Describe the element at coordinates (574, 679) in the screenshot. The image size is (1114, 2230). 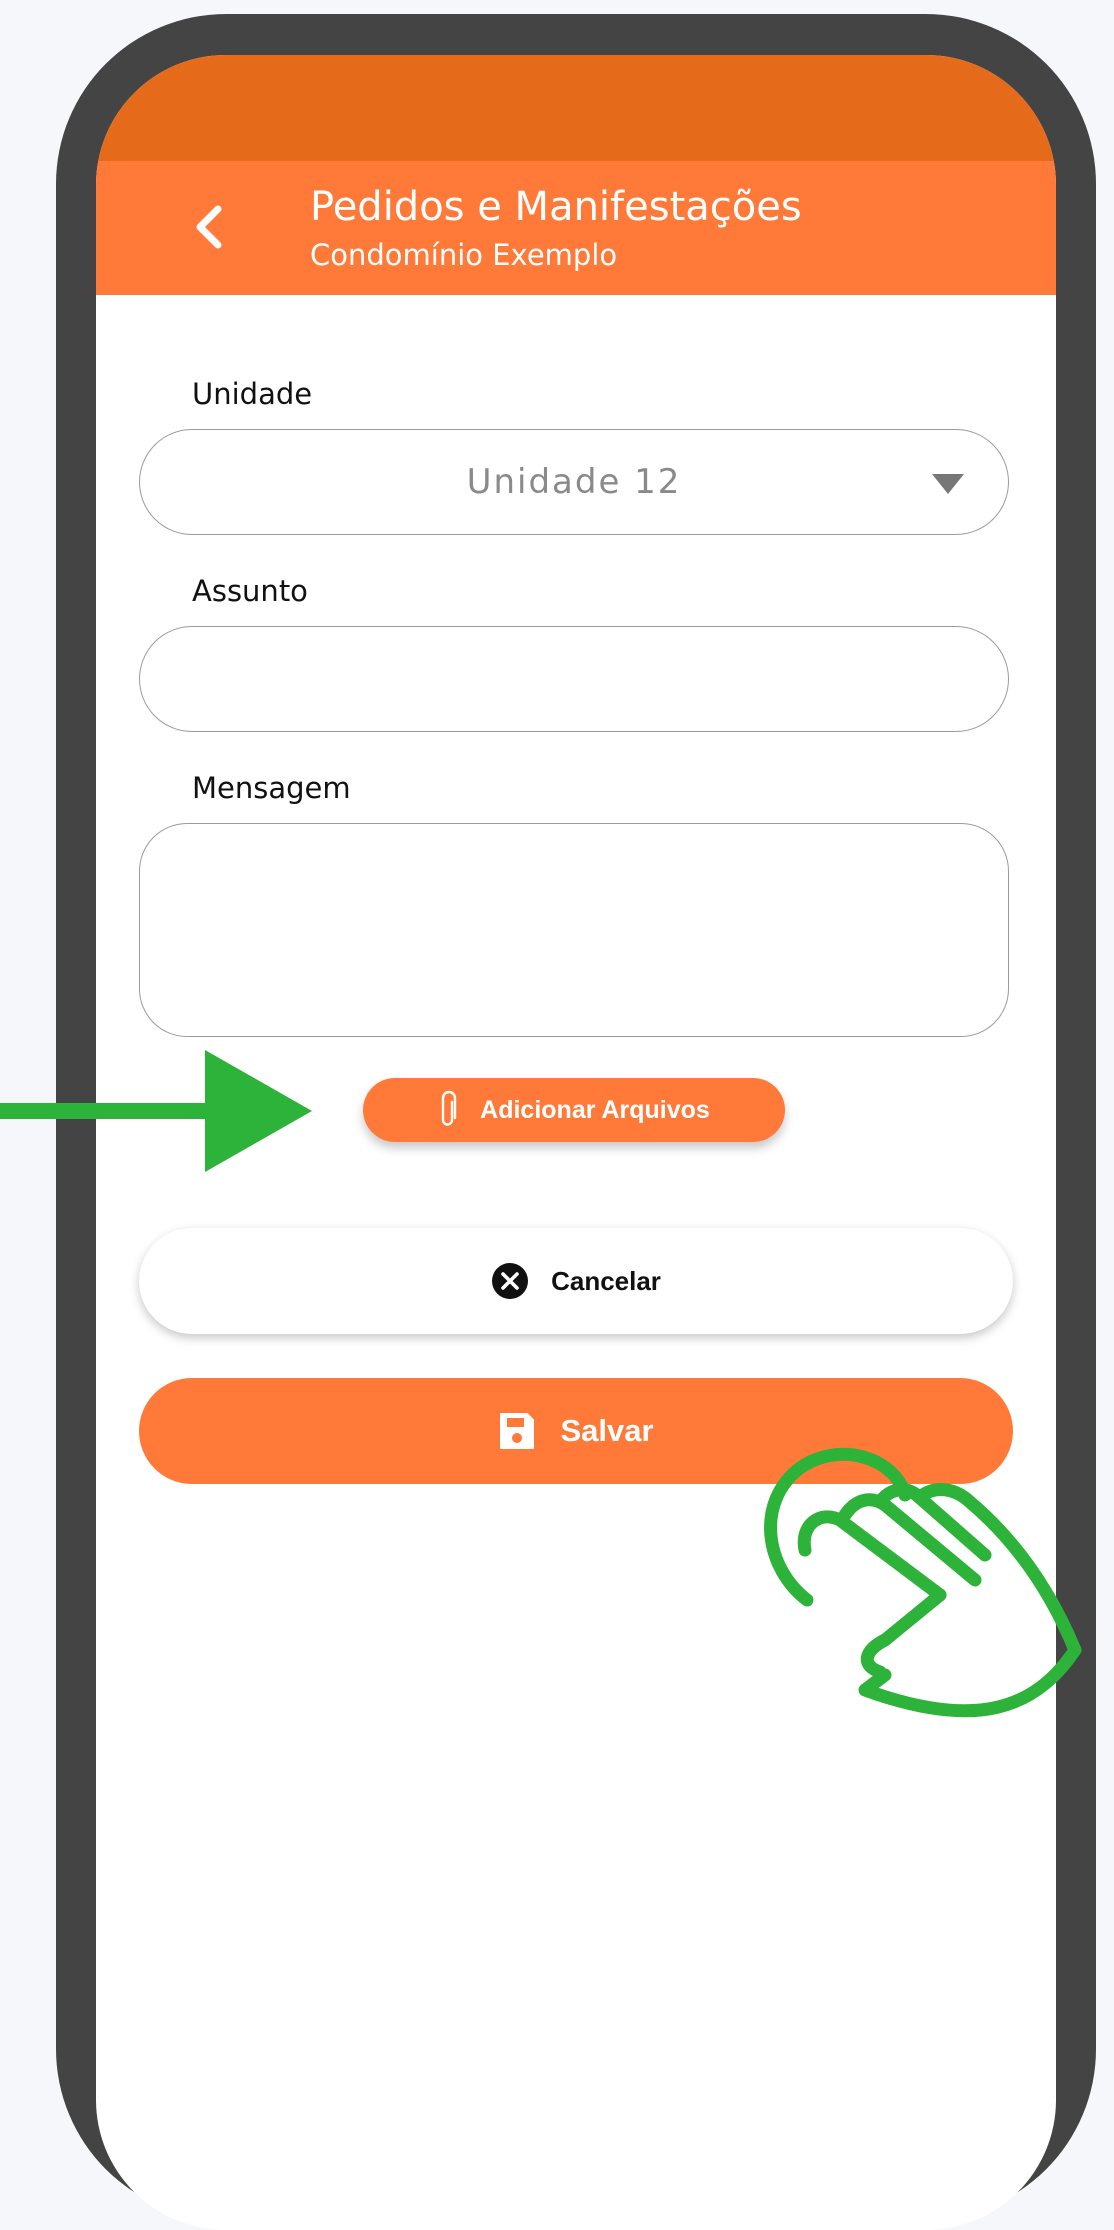
I see `subject-input` at that location.